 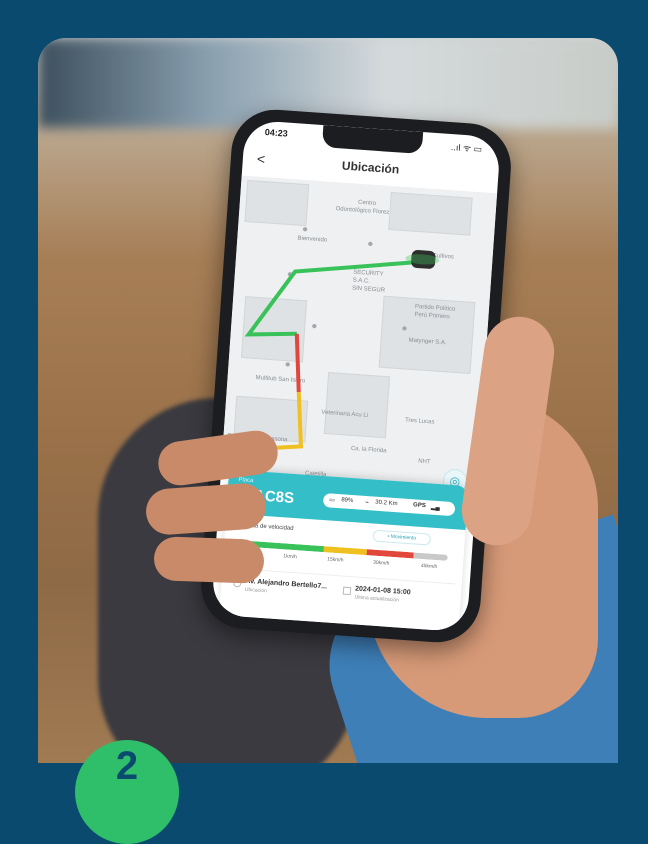 What do you see at coordinates (435, 508) in the screenshot?
I see `signal-icon: ▂▄` at bounding box center [435, 508].